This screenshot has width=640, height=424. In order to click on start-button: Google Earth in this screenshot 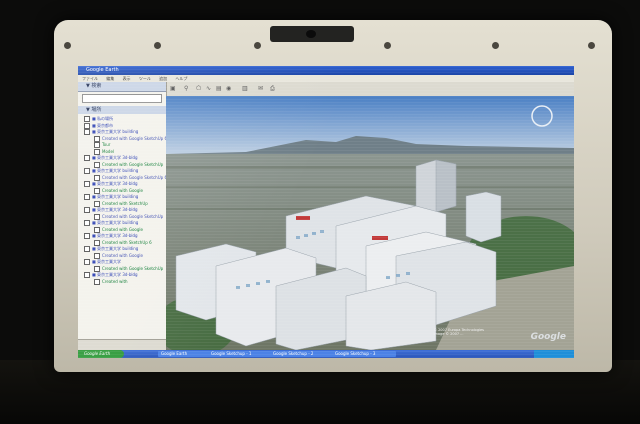, I will do `click(101, 354)`.